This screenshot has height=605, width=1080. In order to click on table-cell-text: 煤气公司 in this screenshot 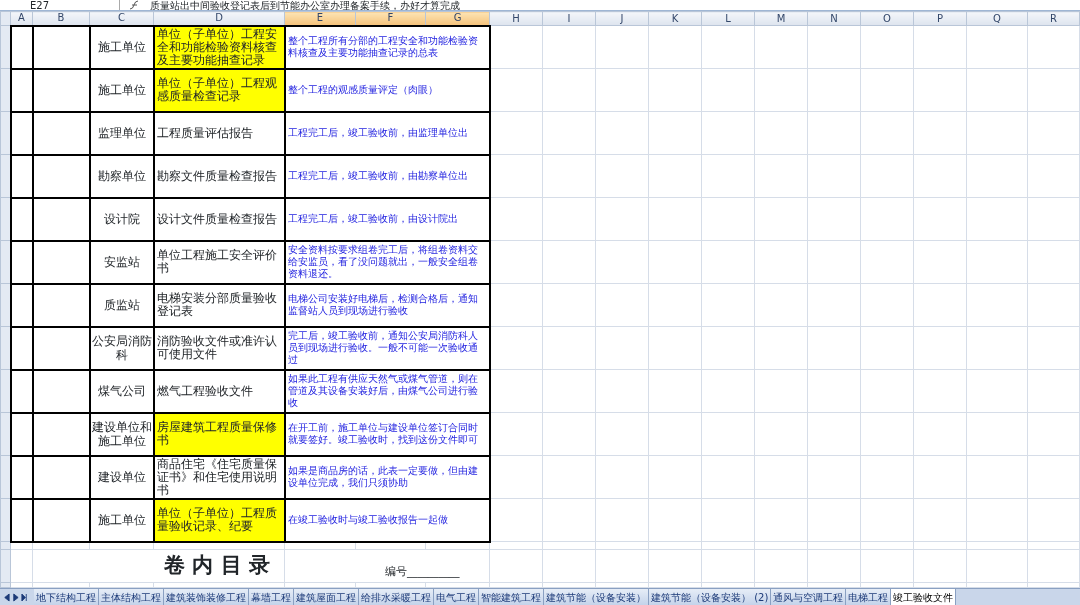, I will do `click(121, 391)`.